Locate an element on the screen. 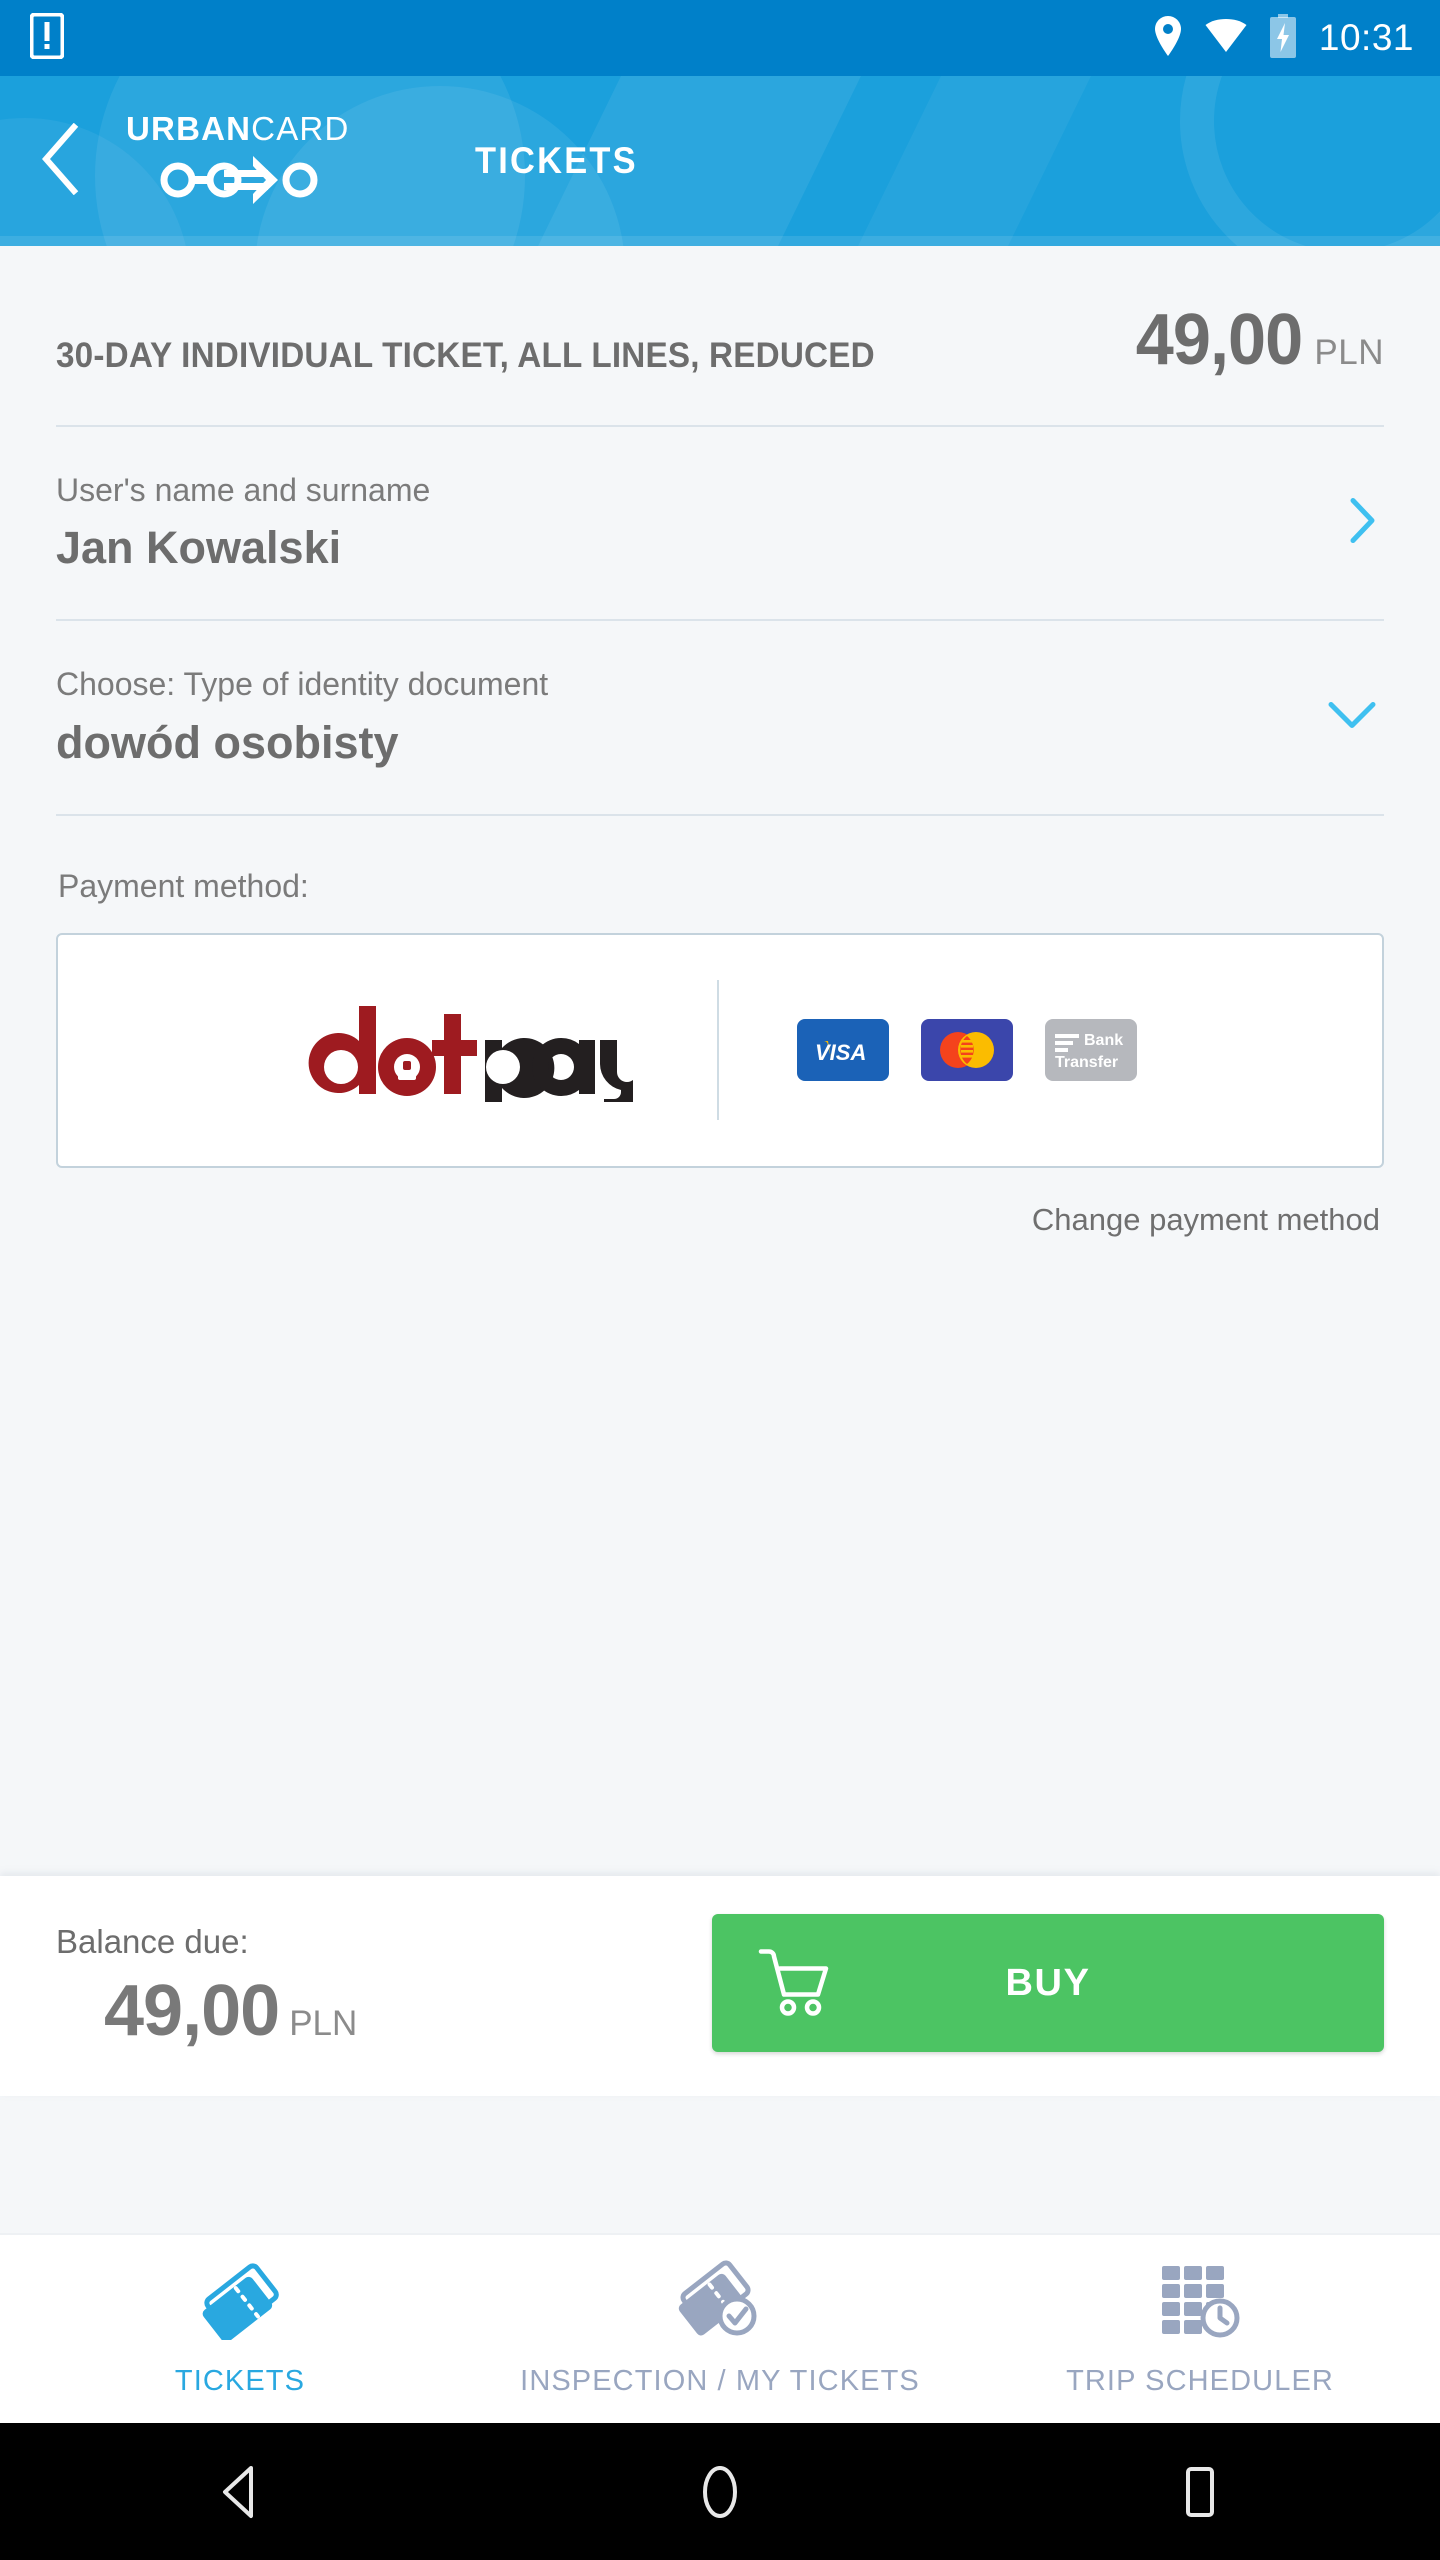  payment-method-card: VISA Bank Transfer is located at coordinates (720, 1050).